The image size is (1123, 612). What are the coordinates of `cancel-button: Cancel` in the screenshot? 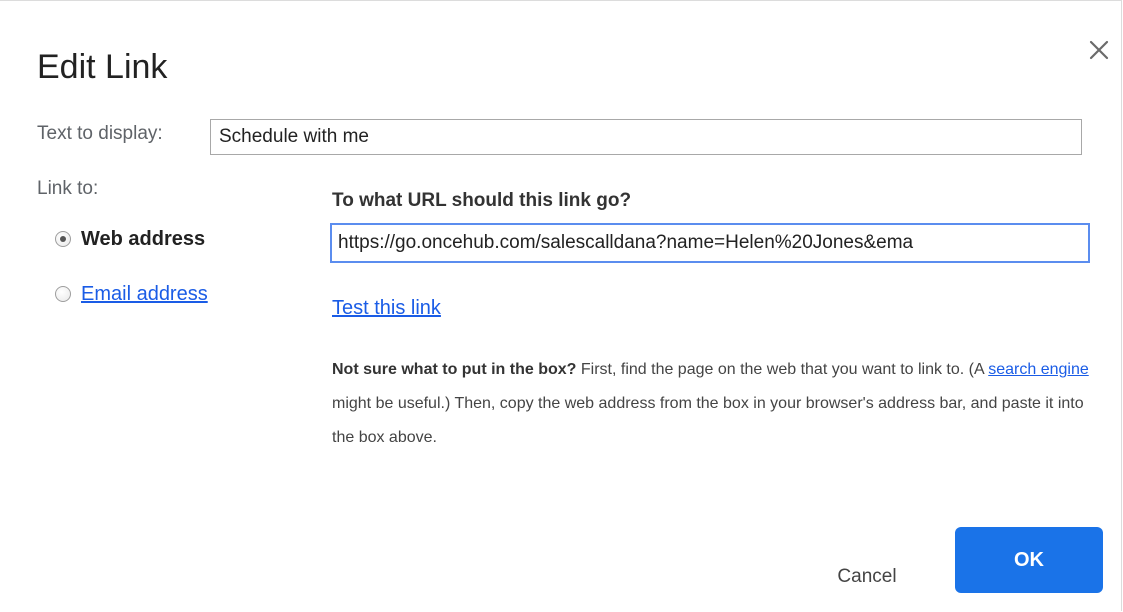 It's located at (867, 577).